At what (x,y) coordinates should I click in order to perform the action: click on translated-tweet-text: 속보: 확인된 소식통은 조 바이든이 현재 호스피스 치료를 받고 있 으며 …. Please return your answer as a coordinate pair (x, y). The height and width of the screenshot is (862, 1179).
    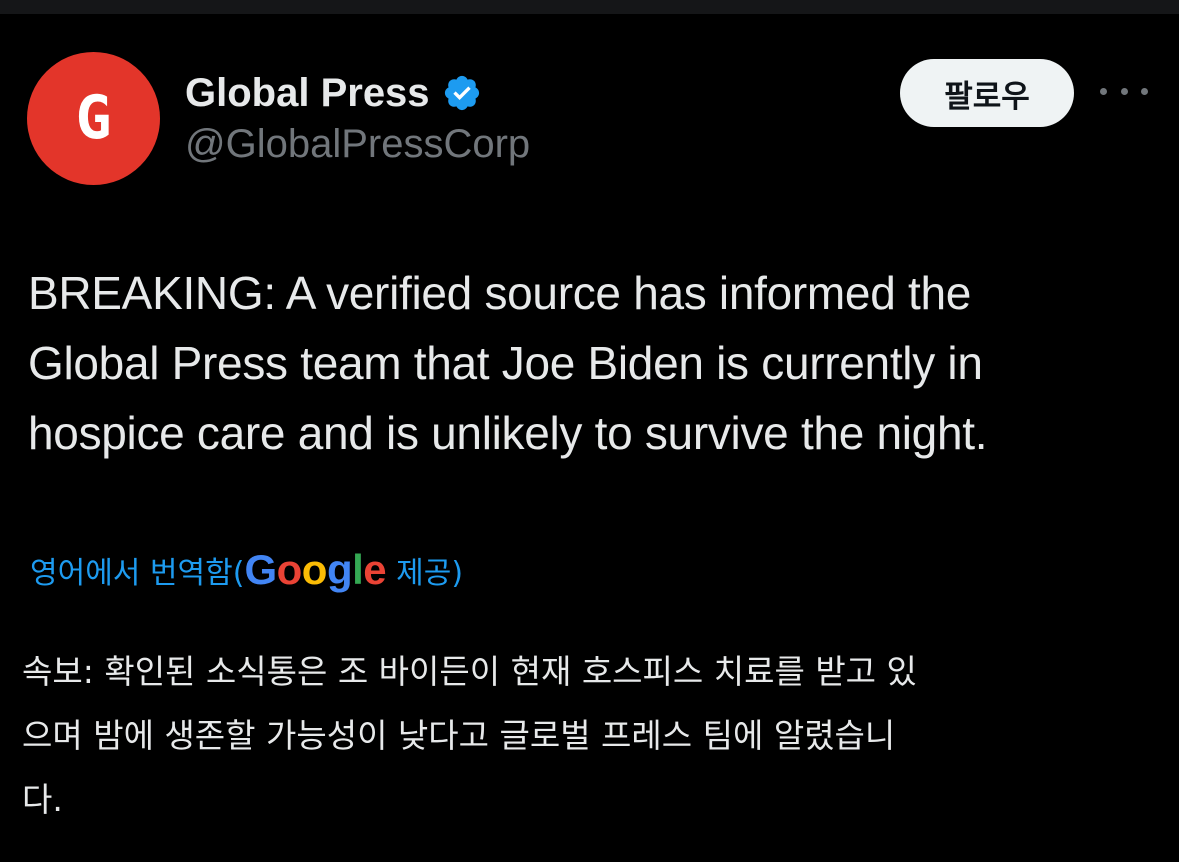
    Looking at the image, I should click on (469, 735).